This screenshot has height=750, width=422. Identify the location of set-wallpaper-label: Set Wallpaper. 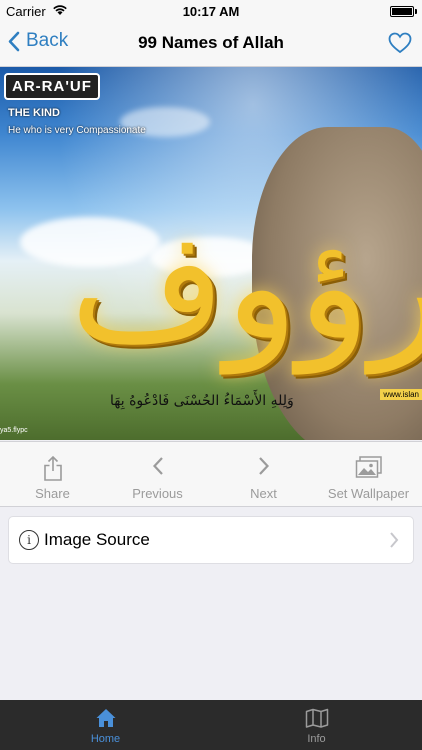
(368, 493).